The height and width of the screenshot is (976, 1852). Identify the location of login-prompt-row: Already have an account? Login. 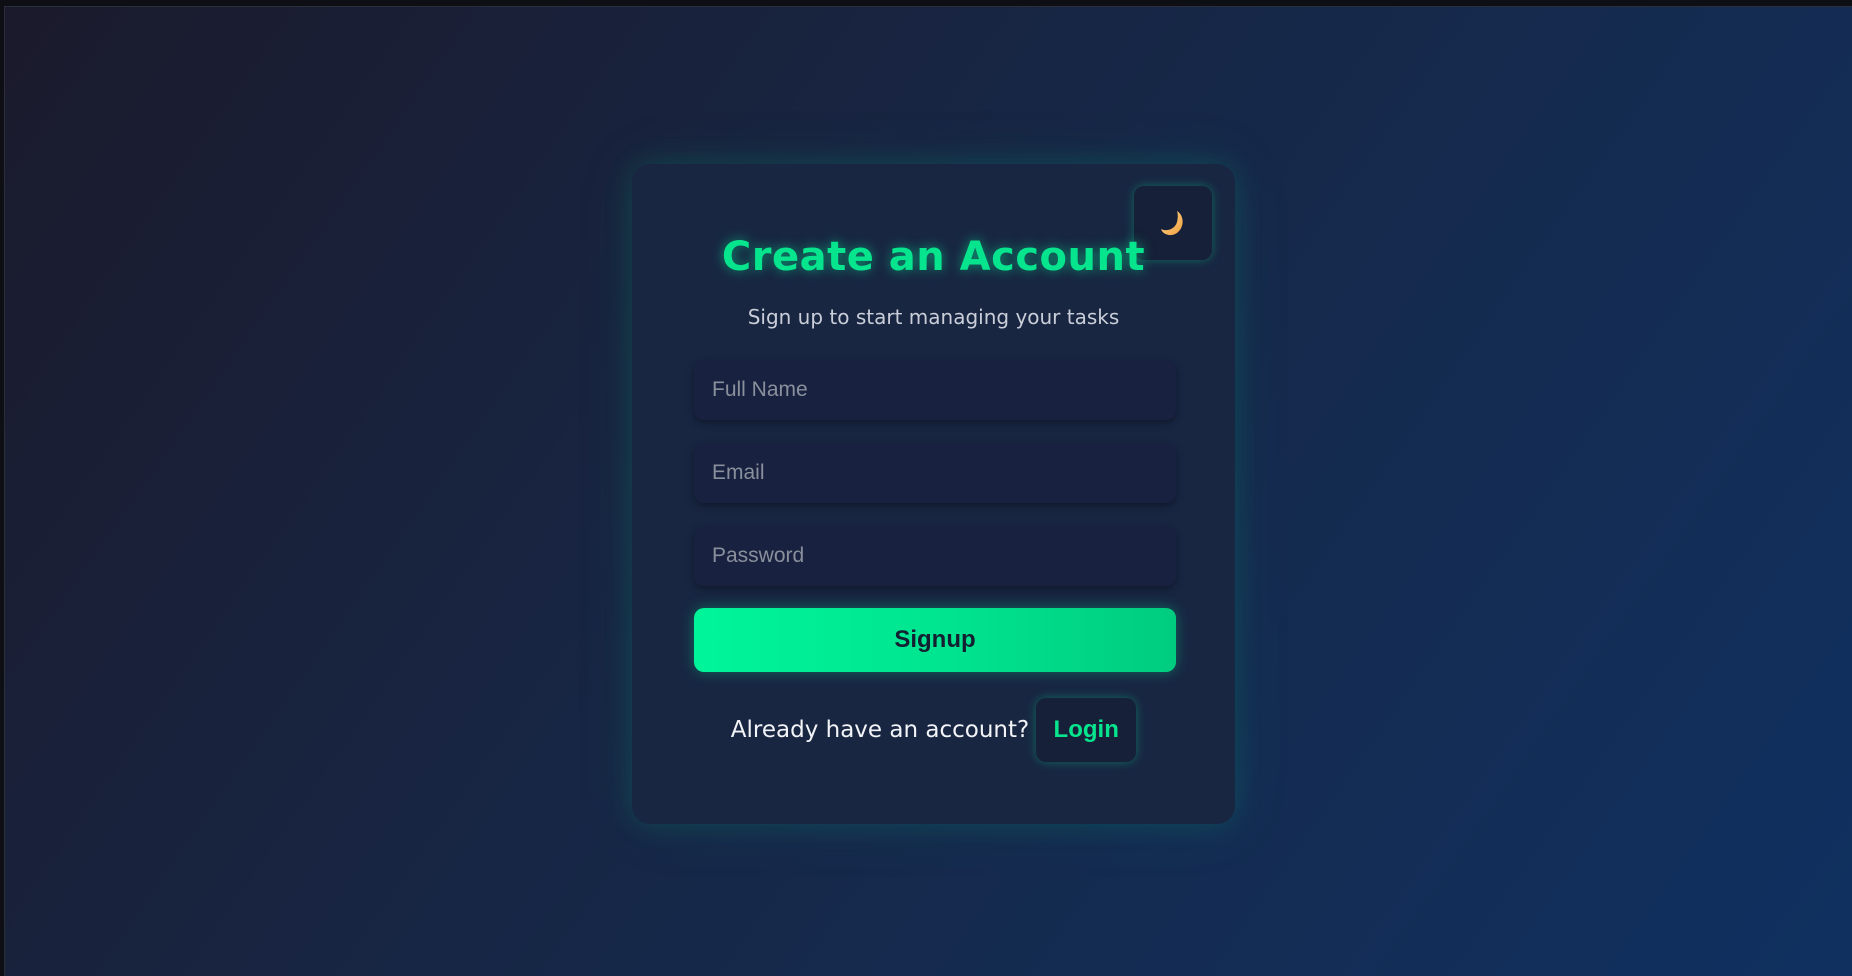
(933, 730).